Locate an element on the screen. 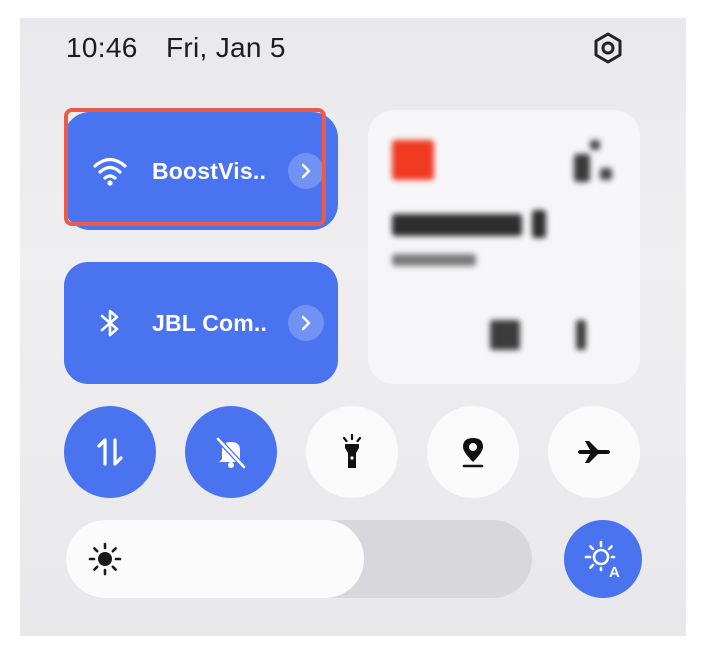 This screenshot has width=704, height=656. brightness-slider is located at coordinates (299, 559).